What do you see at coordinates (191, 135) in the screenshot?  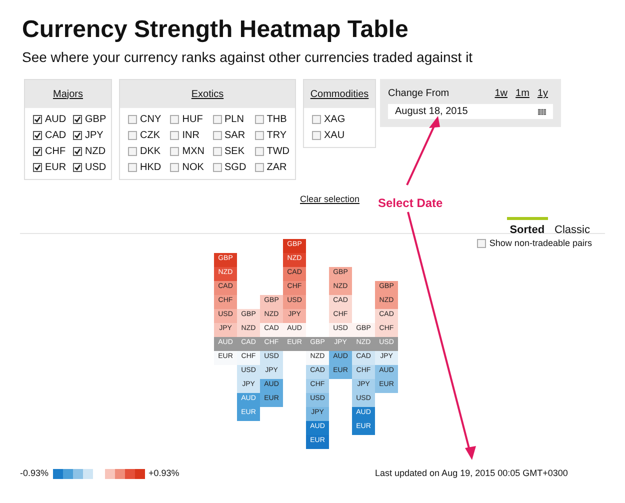 I see `currency-label: INR` at bounding box center [191, 135].